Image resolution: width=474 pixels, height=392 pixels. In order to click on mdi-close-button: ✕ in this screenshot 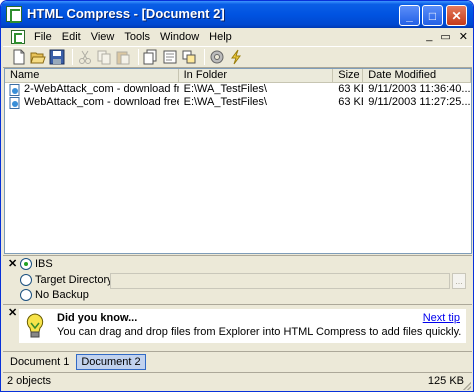, I will do `click(463, 36)`.